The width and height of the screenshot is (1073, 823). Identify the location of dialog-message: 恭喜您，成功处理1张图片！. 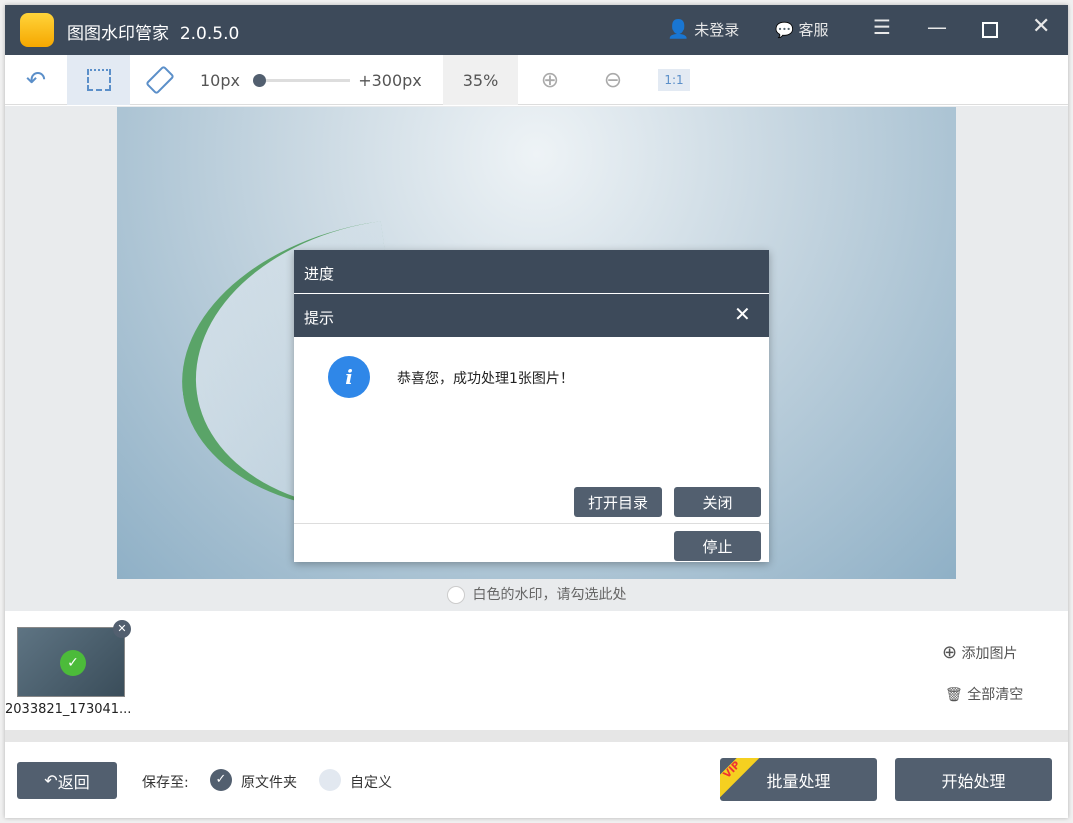
(485, 379).